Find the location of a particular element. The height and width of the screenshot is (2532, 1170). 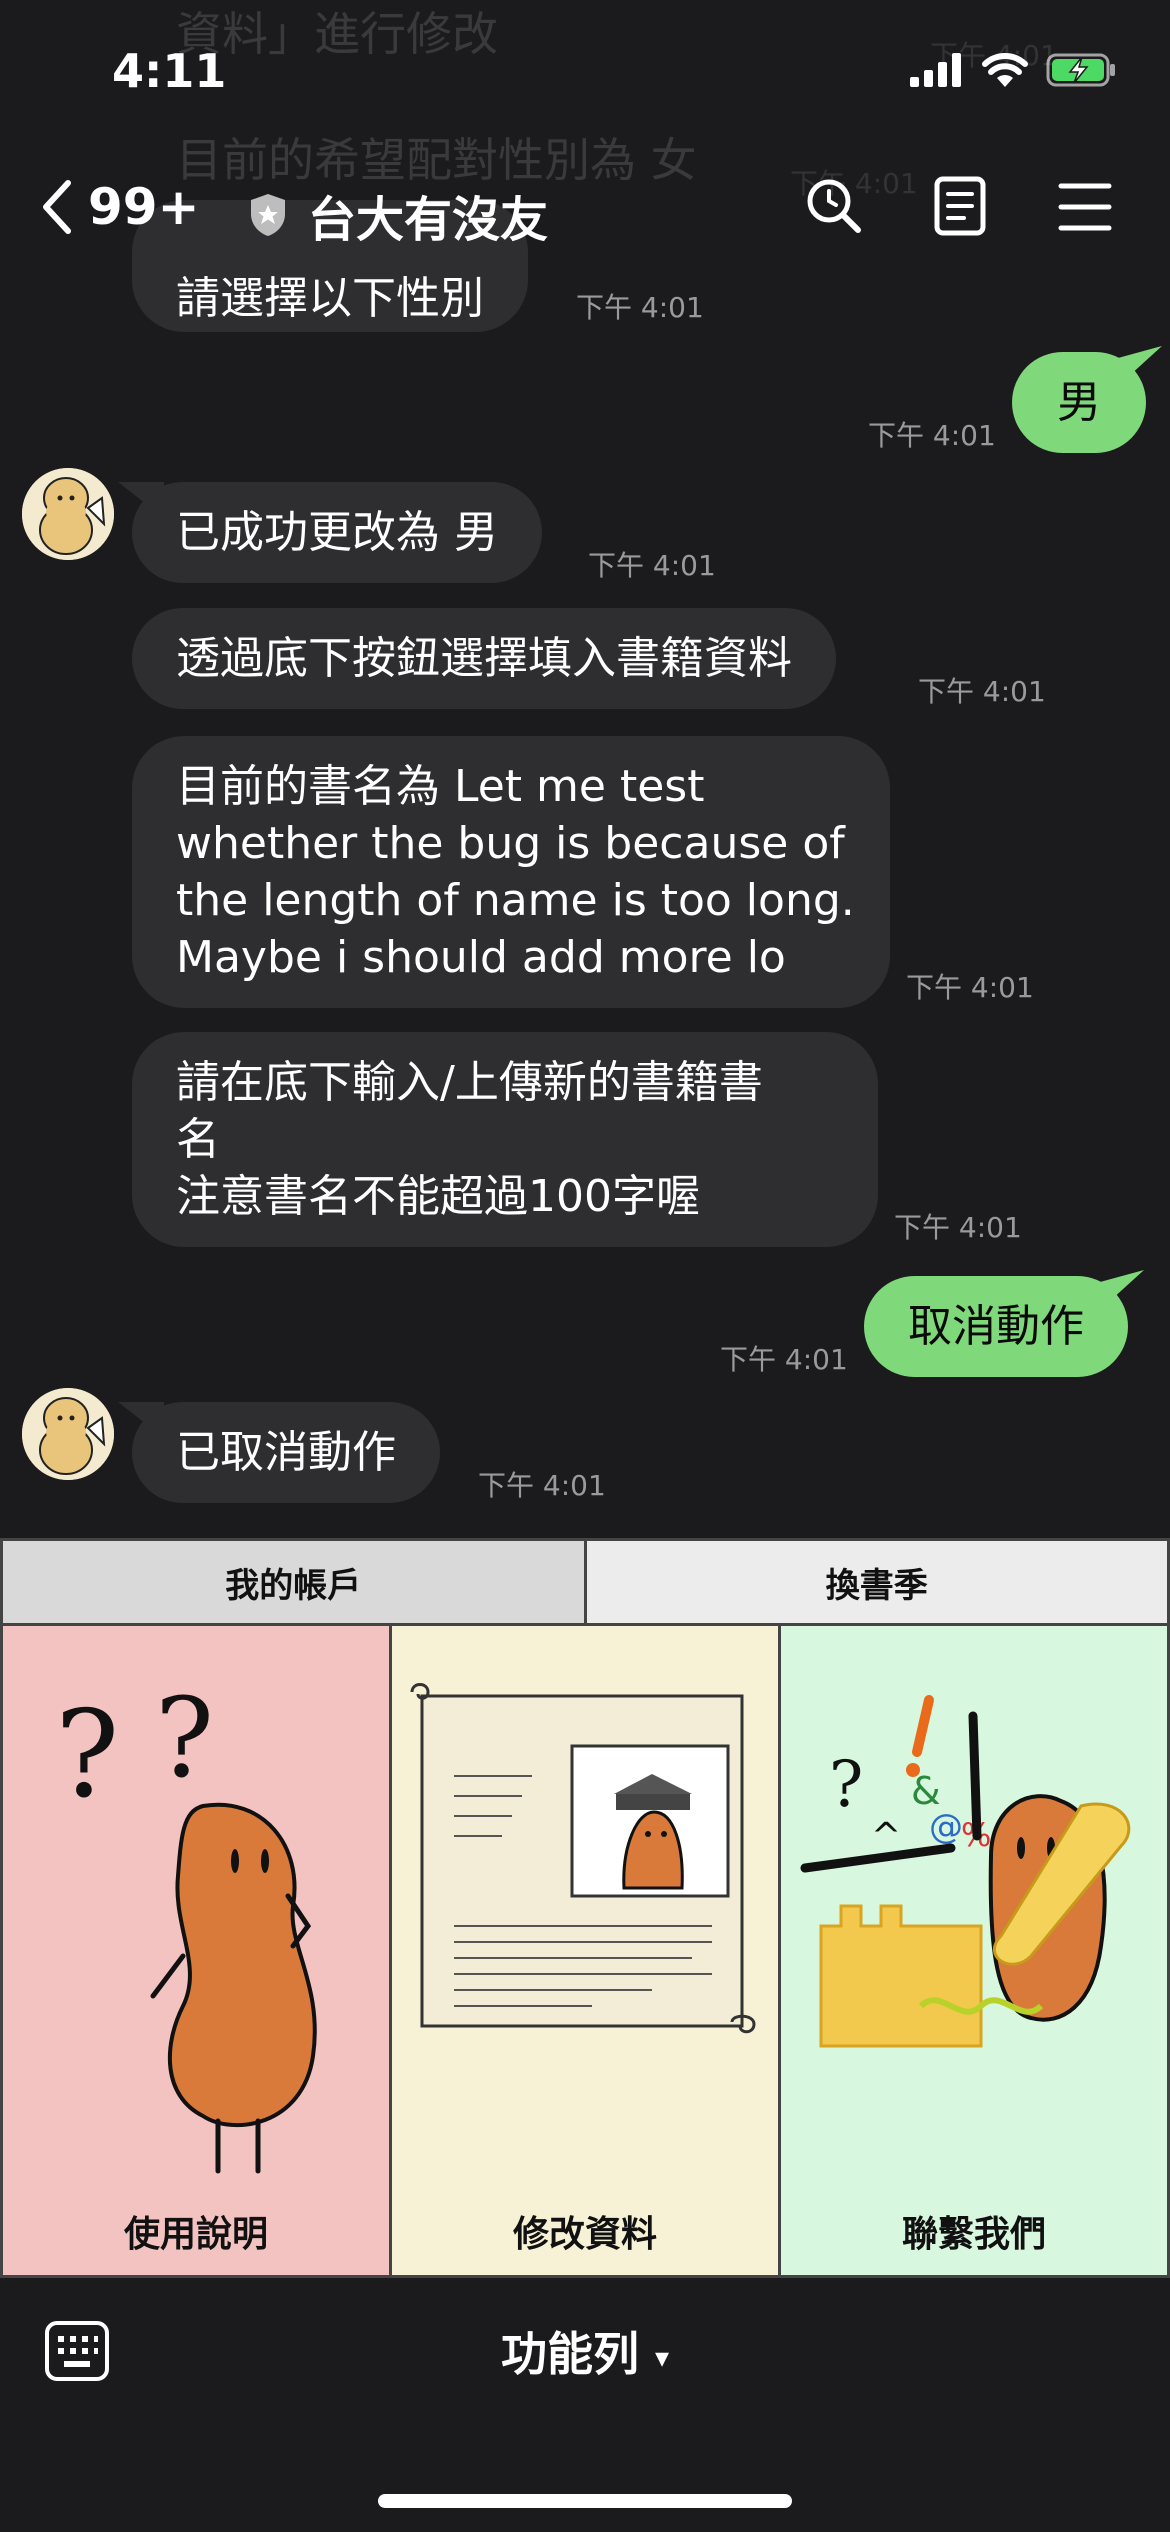

message-text: 男 is located at coordinates (1079, 402).